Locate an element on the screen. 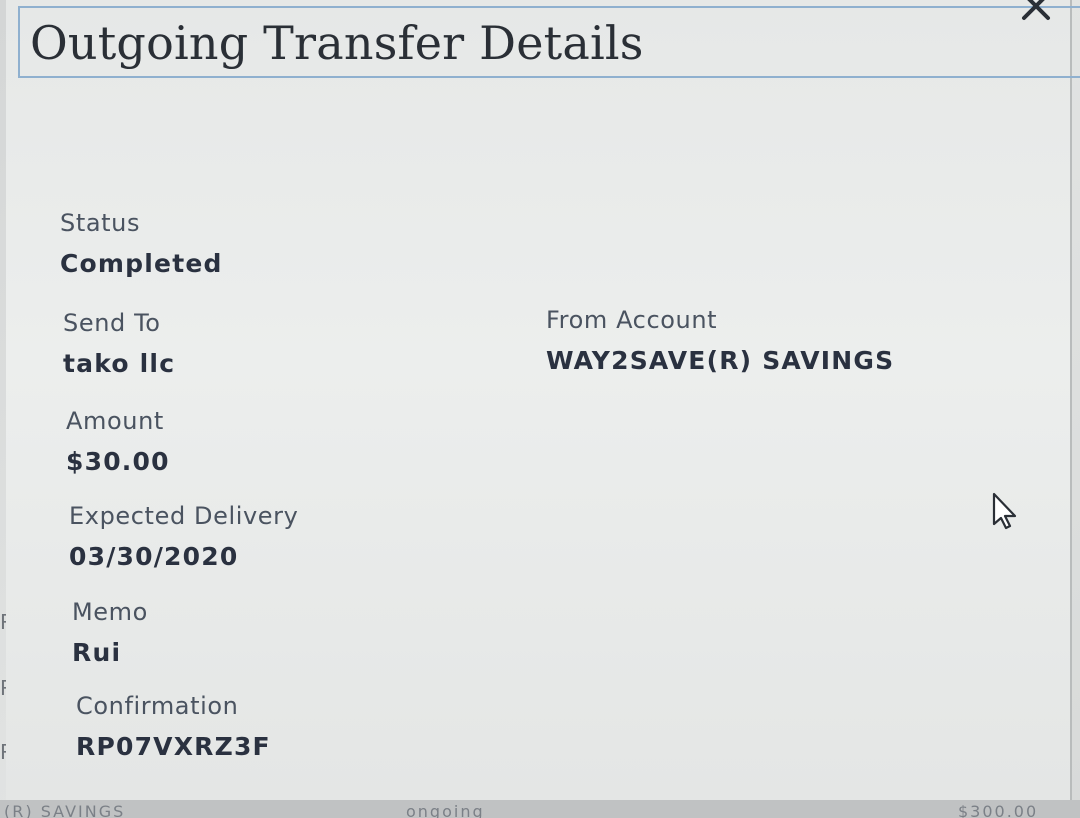 The height and width of the screenshot is (818, 1080). close-button is located at coordinates (1036, 13).